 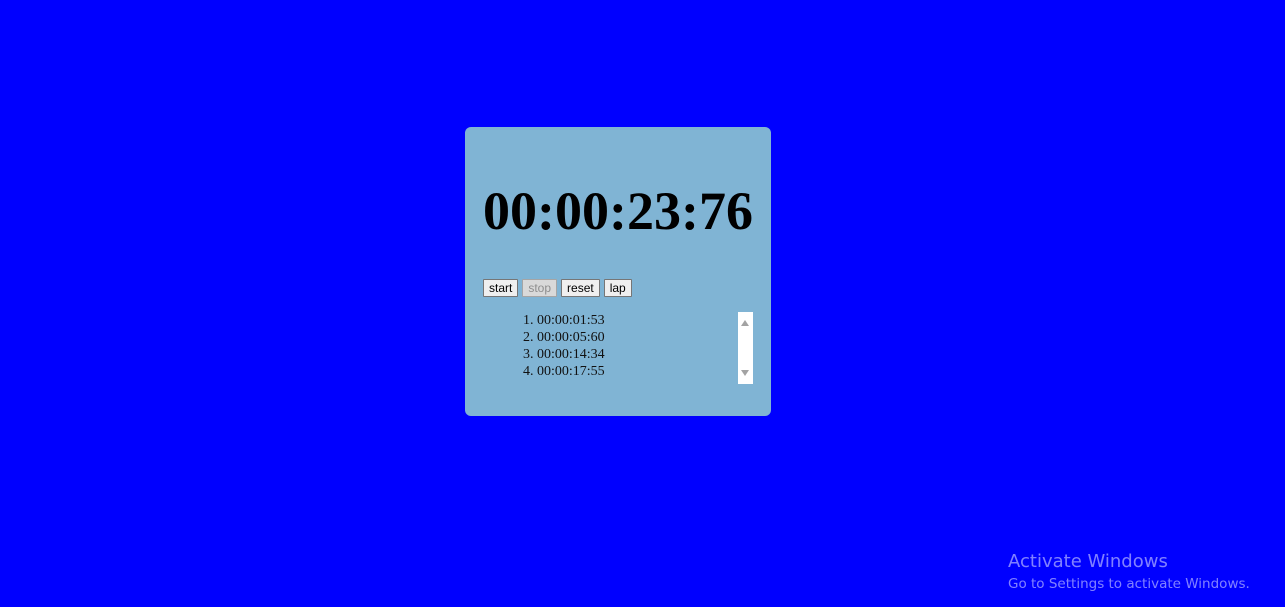 What do you see at coordinates (618, 211) in the screenshot?
I see `stopwatch-display: 00:00:23:76` at bounding box center [618, 211].